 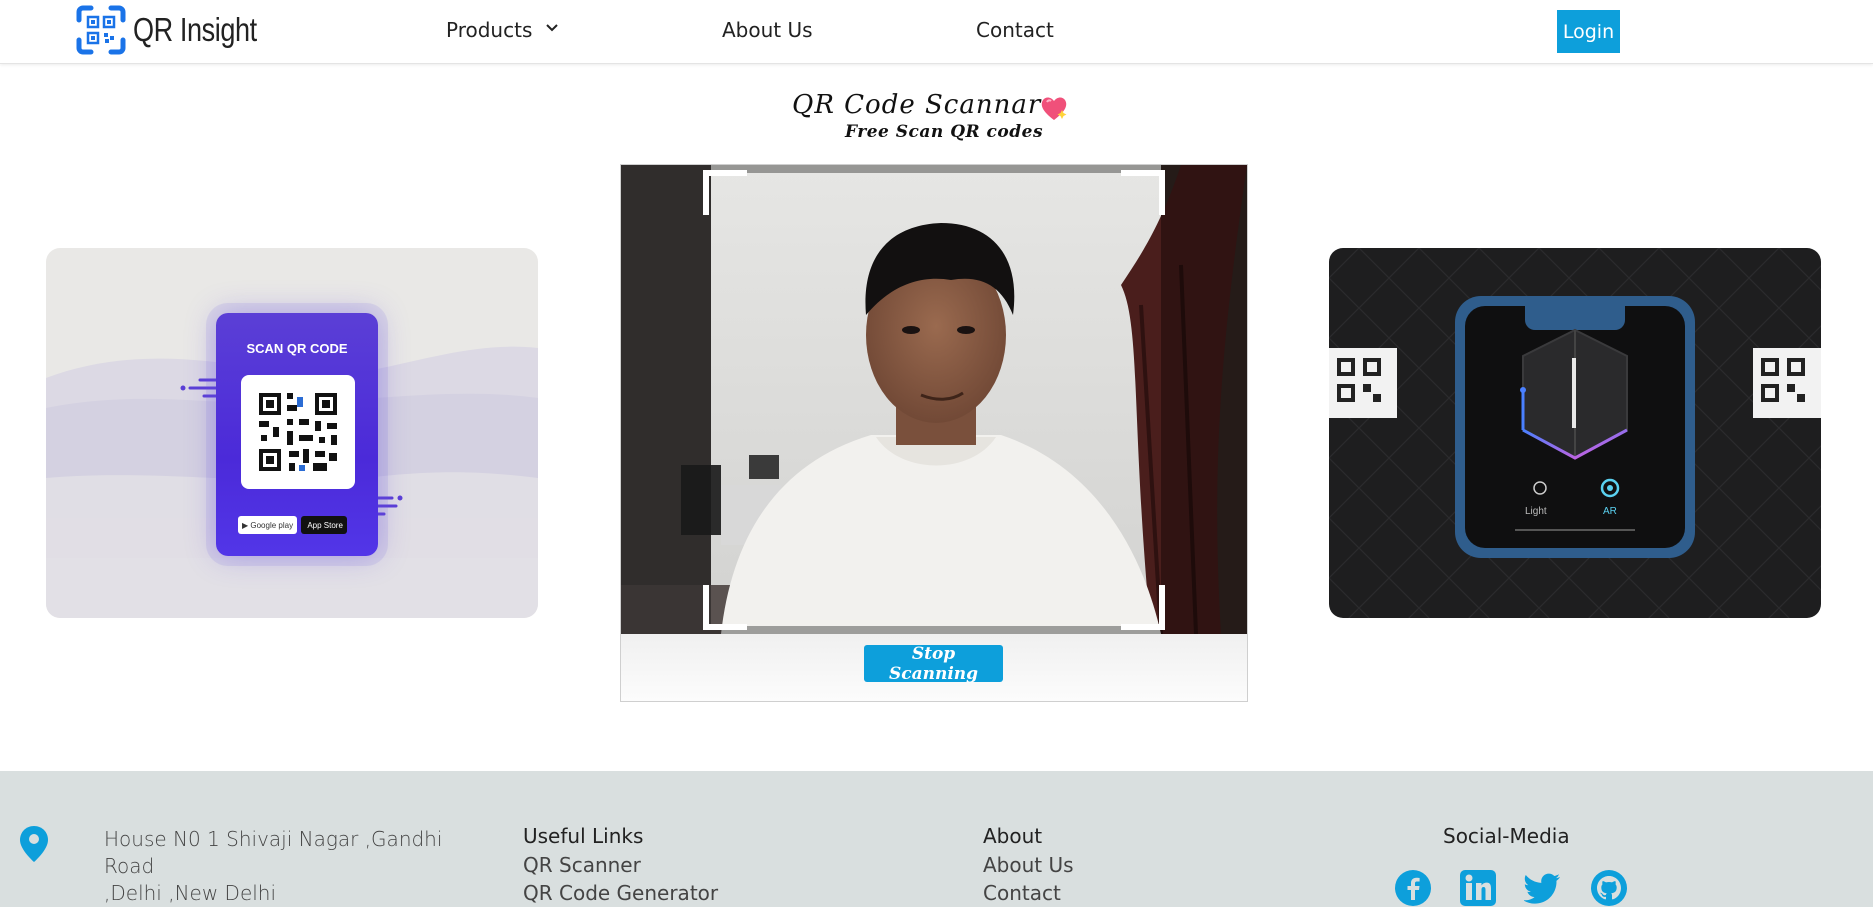 I want to click on qr-logo-icon, so click(x=101, y=30).